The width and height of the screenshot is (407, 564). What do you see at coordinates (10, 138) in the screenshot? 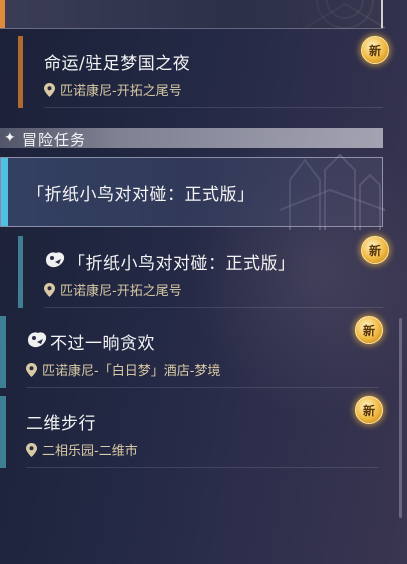
I see `diamond-icon: ✦` at bounding box center [10, 138].